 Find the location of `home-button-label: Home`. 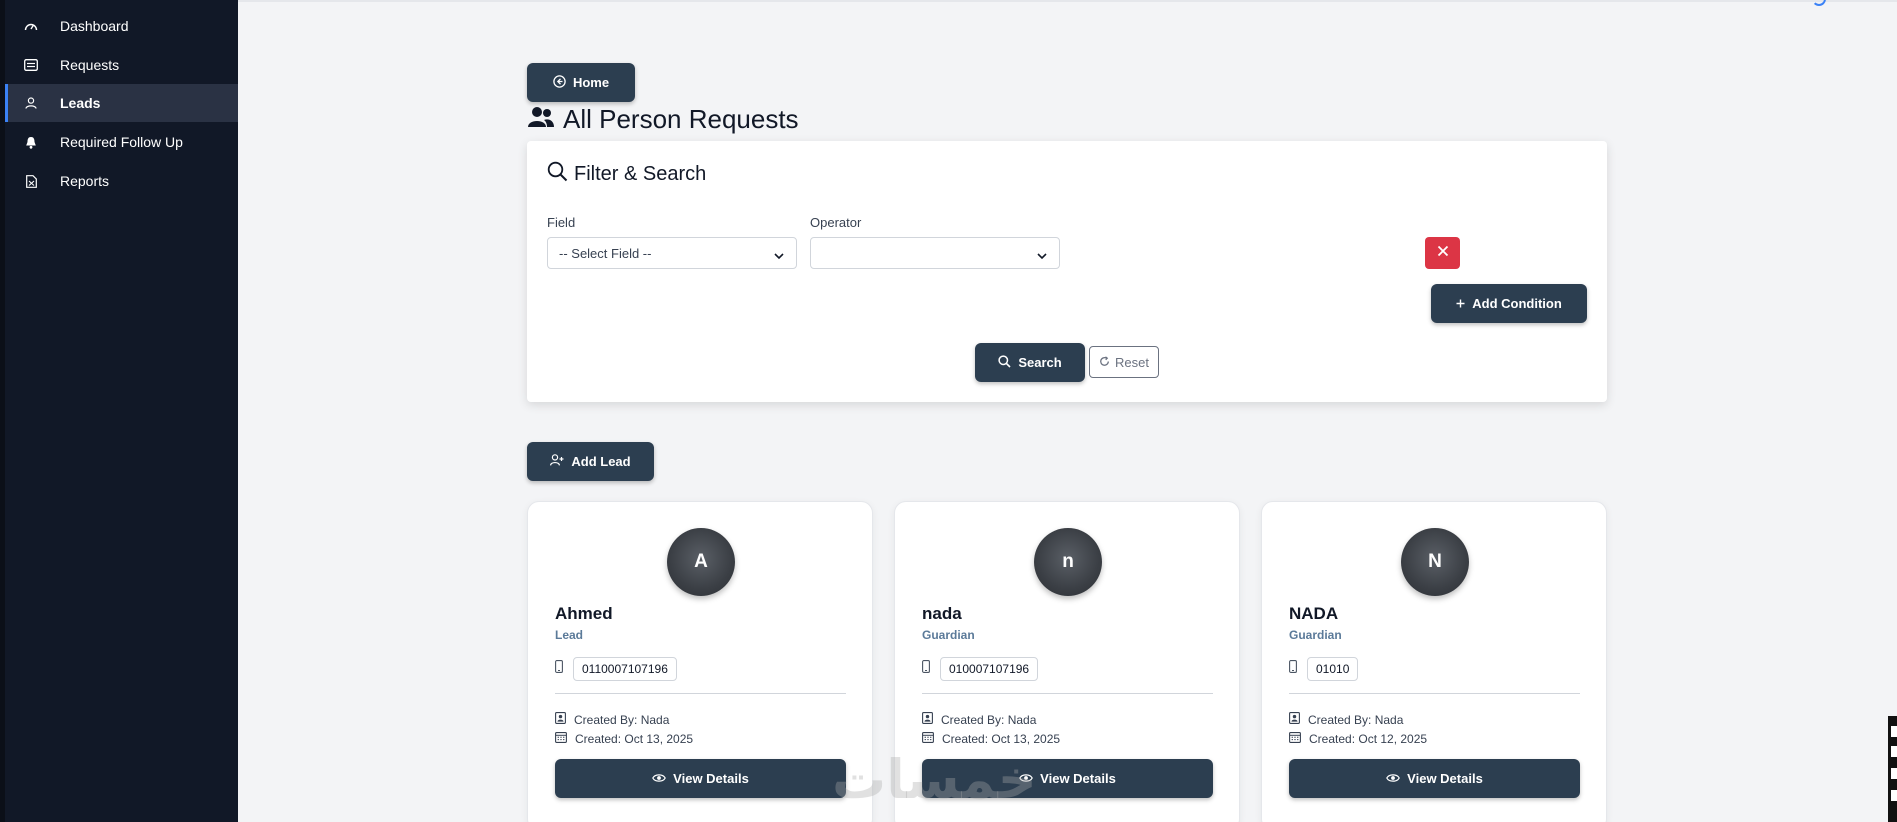

home-button-label: Home is located at coordinates (591, 82).